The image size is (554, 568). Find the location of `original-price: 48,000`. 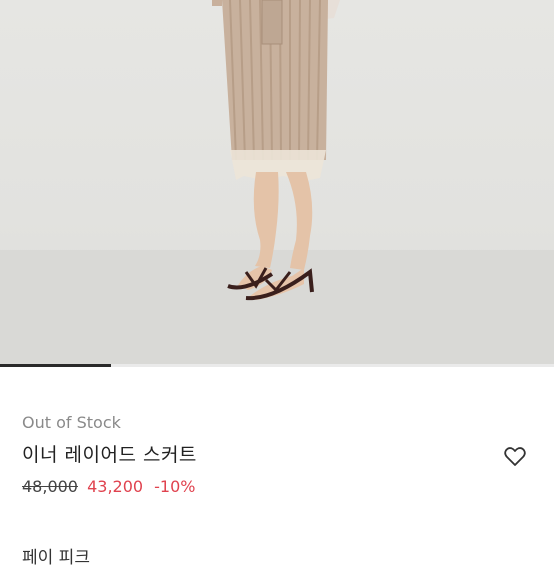

original-price: 48,000 is located at coordinates (50, 486).